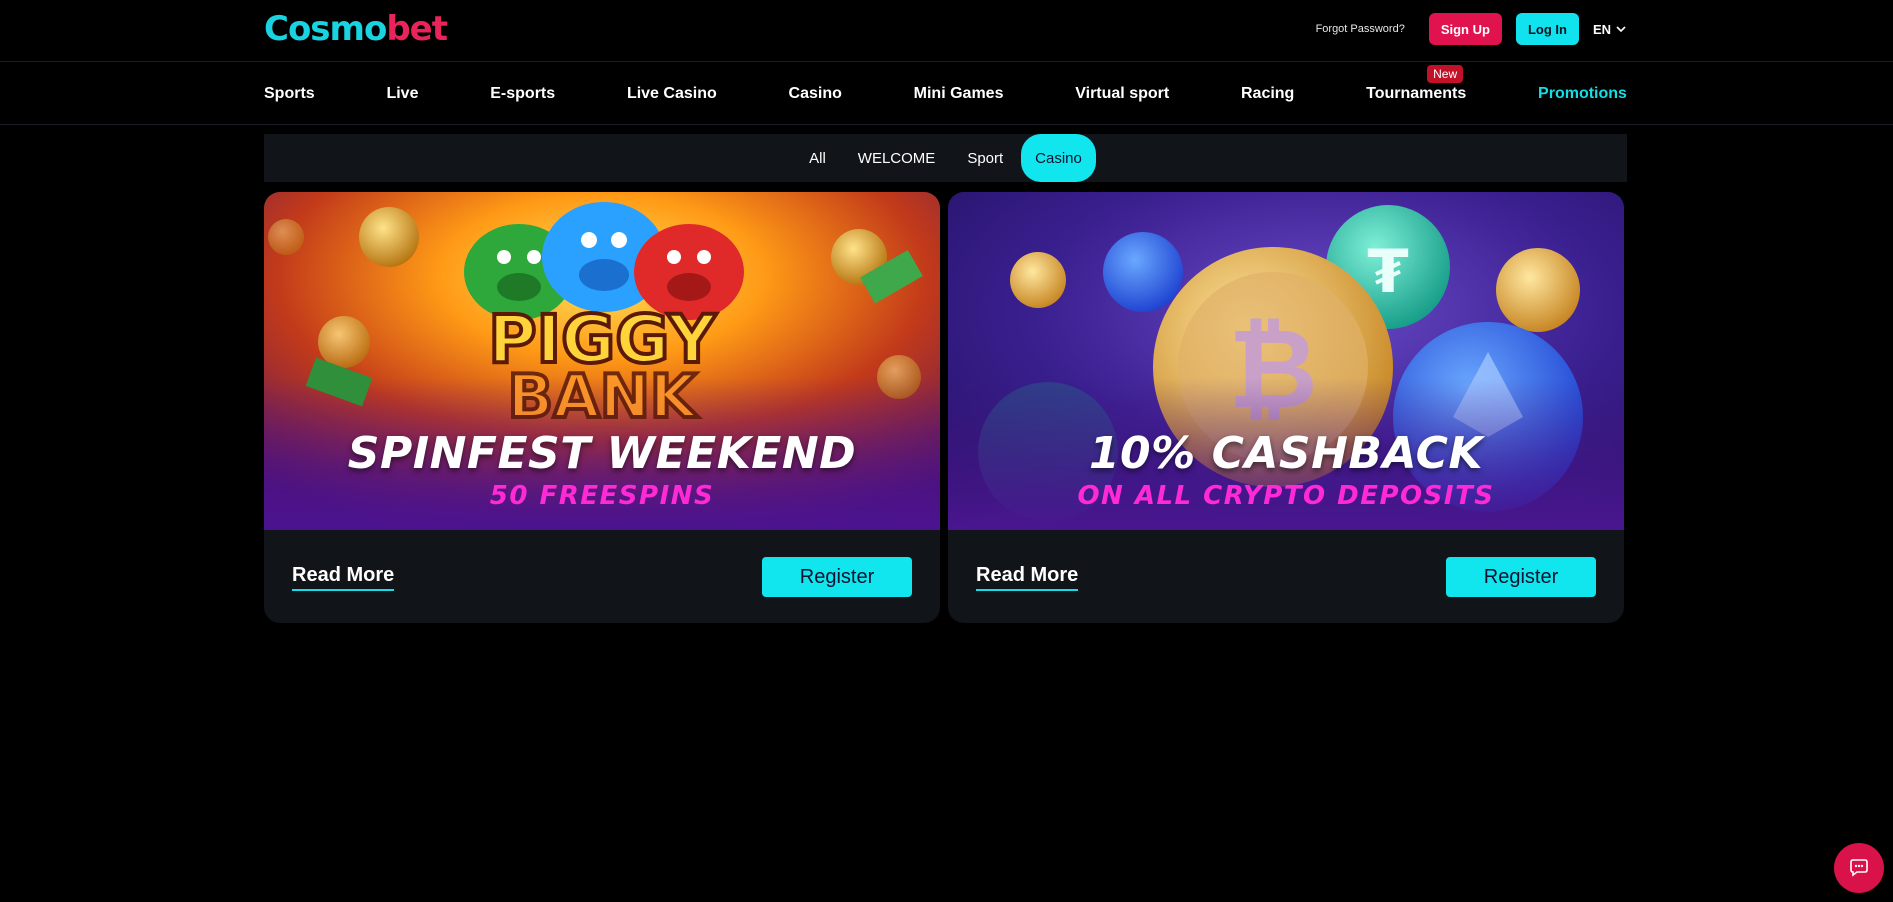 This screenshot has width=1893, height=902. I want to click on chevron-down-icon, so click(1621, 29).